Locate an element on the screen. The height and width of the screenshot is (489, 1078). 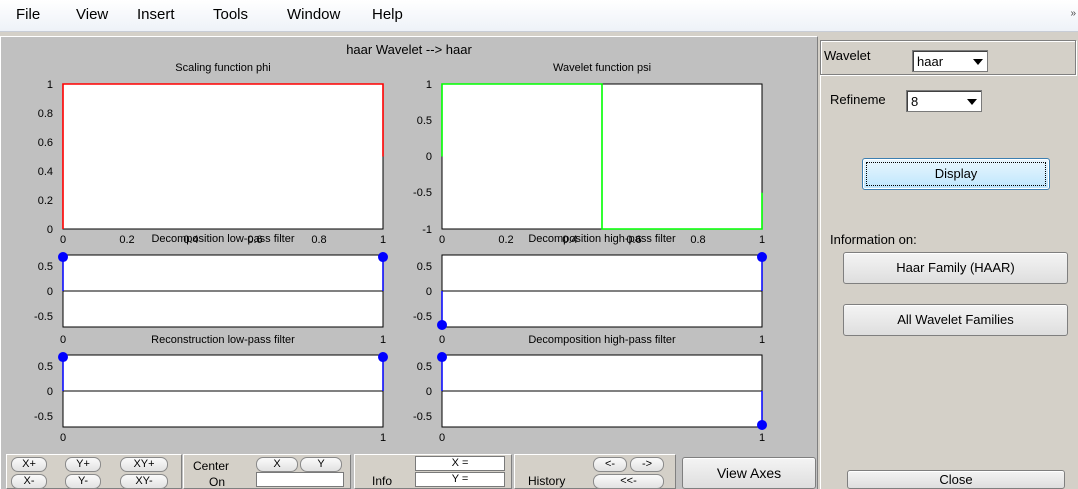
psi-title: Wavelet function psi is located at coordinates (602, 68).